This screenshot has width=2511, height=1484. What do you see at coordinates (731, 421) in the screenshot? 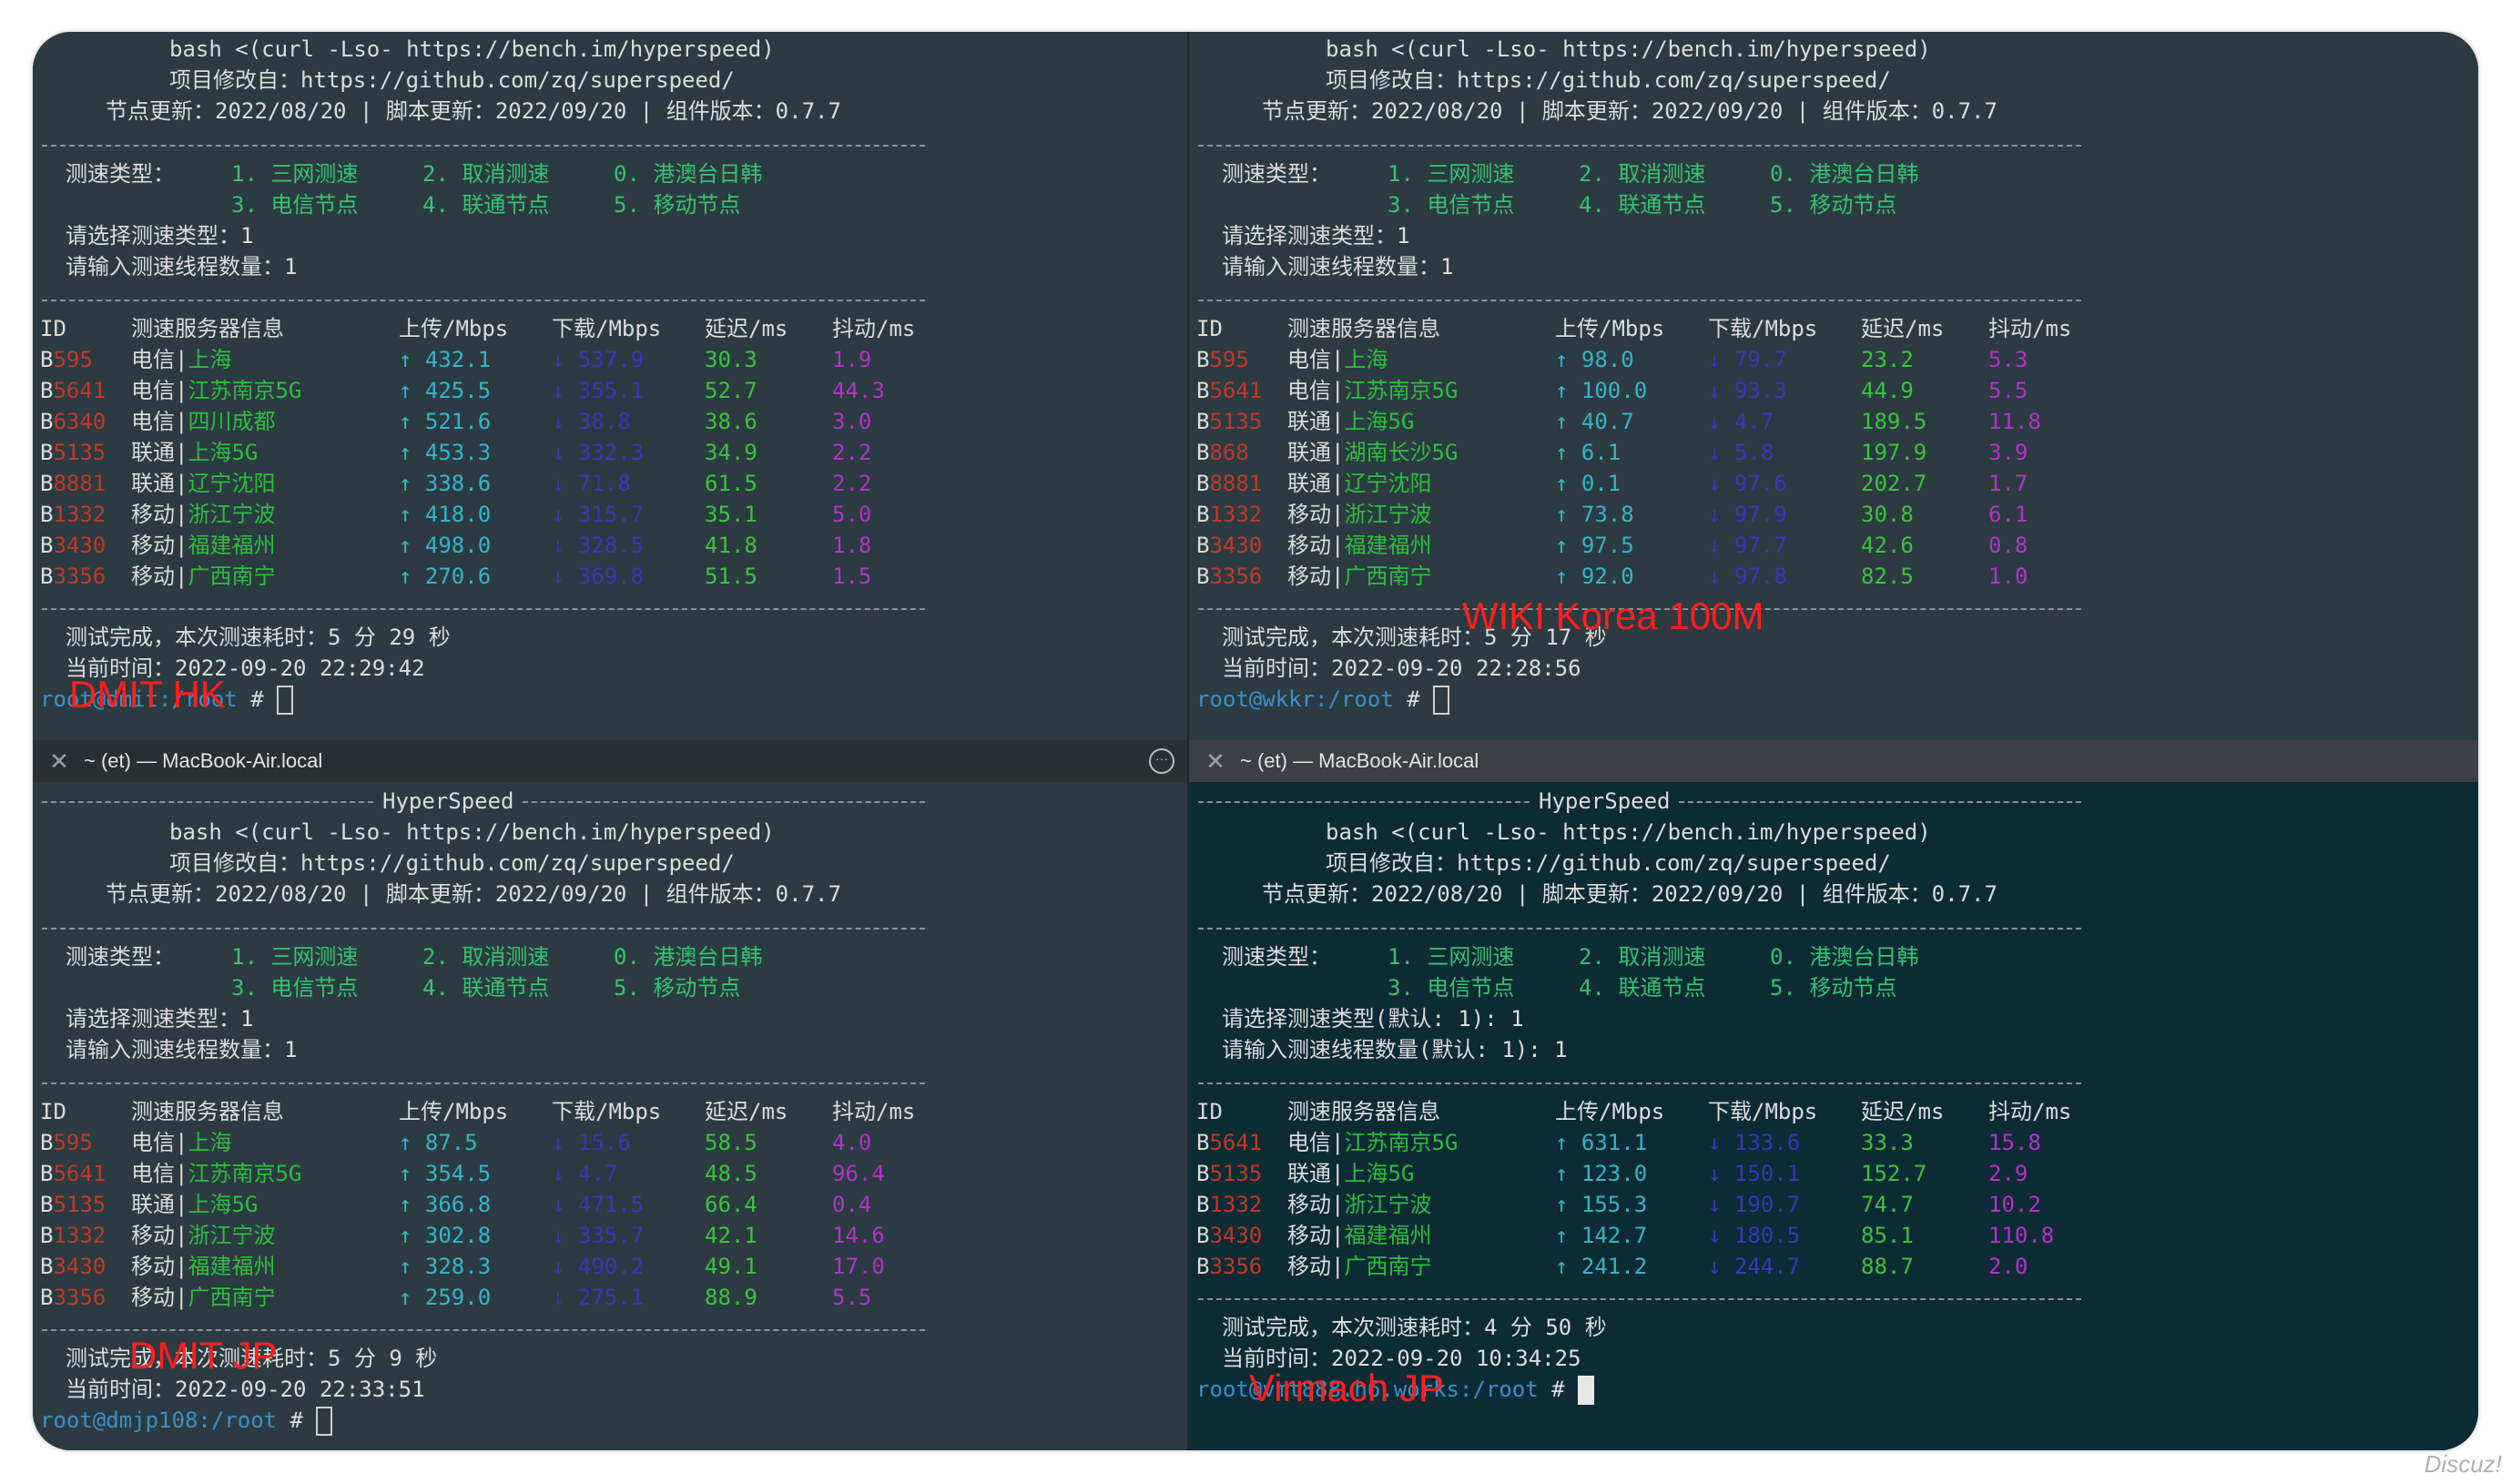
I see `cell-lat: 38.6` at bounding box center [731, 421].